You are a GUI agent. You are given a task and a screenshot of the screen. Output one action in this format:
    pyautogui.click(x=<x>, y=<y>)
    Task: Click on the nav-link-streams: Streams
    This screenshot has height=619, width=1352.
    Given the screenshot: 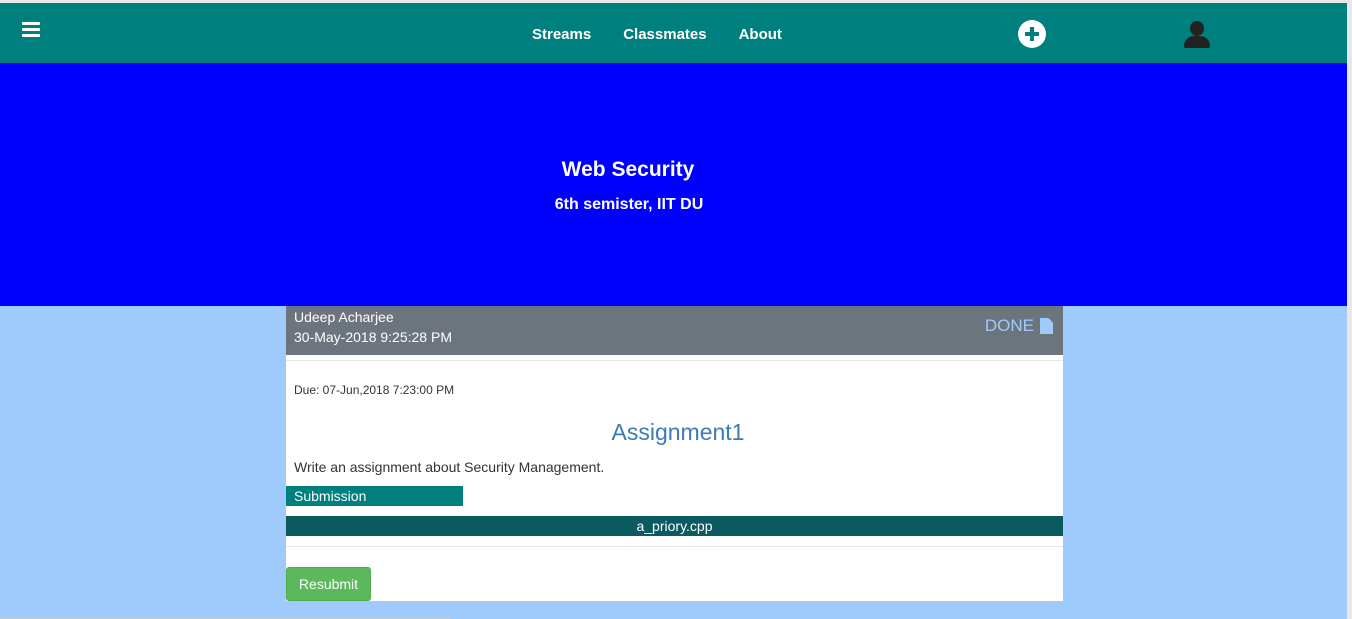 What is the action you would take?
    pyautogui.click(x=561, y=34)
    